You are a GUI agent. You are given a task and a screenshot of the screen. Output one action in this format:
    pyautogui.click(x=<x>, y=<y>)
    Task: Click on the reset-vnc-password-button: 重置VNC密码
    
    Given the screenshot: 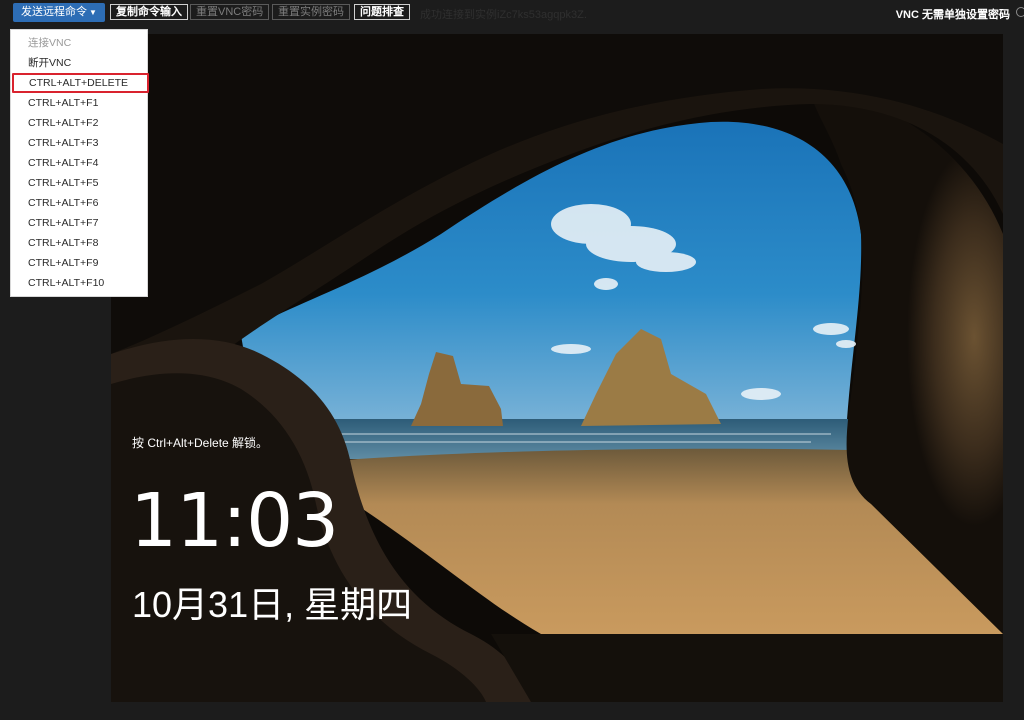 What is the action you would take?
    pyautogui.click(x=230, y=12)
    